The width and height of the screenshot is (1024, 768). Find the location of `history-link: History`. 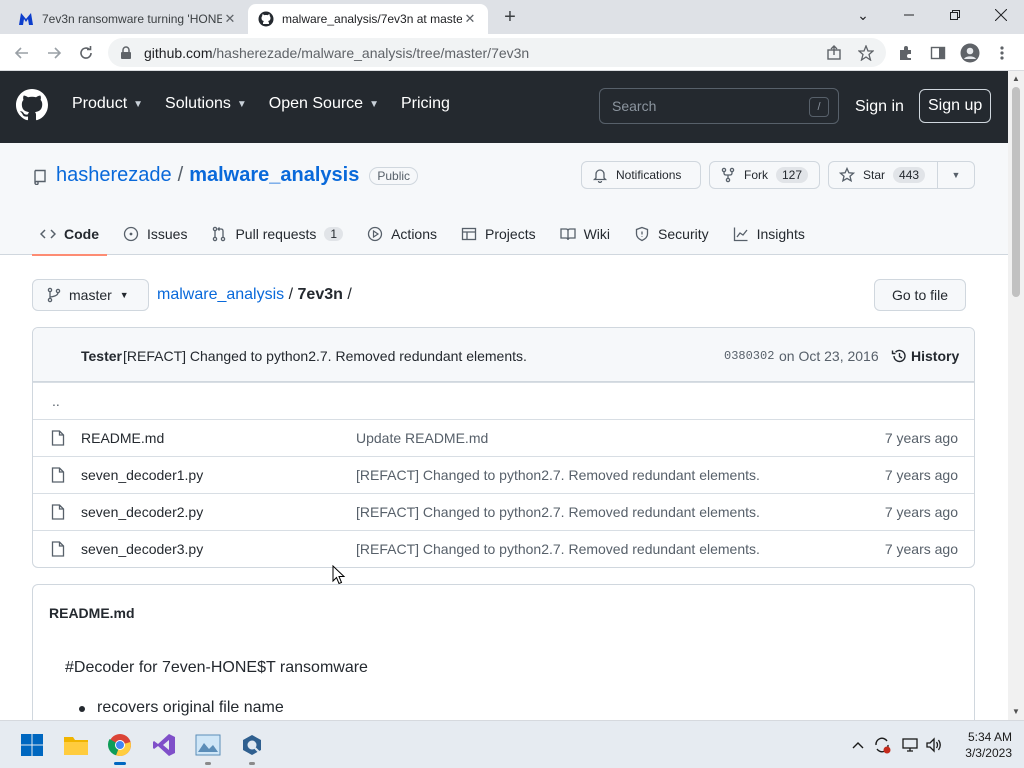

history-link: History is located at coordinates (925, 356).